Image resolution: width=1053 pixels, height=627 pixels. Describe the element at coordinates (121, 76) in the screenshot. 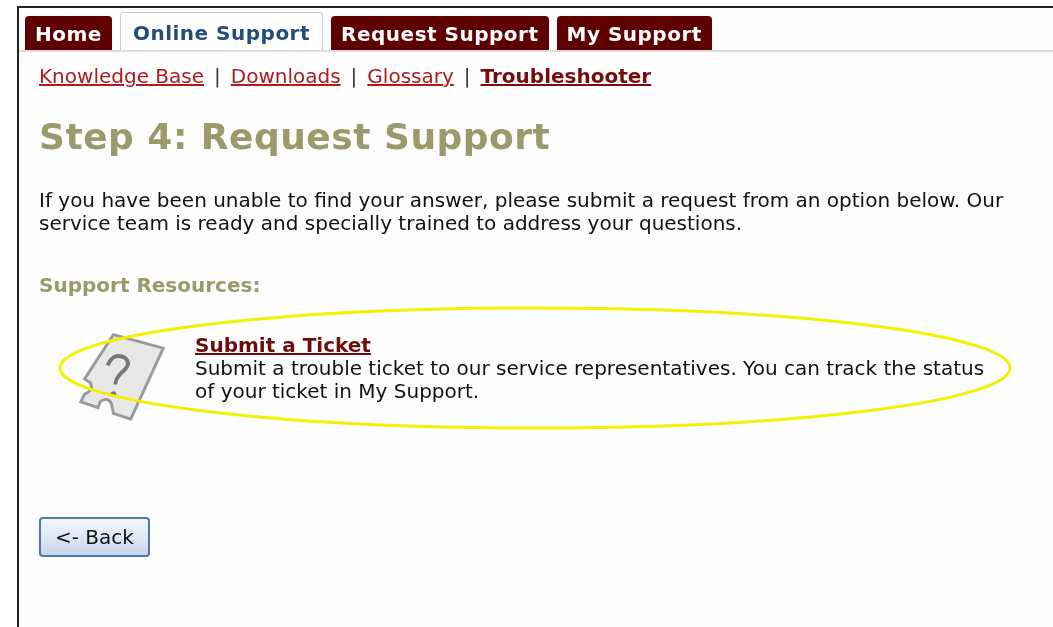

I see `subnav-link: Knowledge Base` at that location.